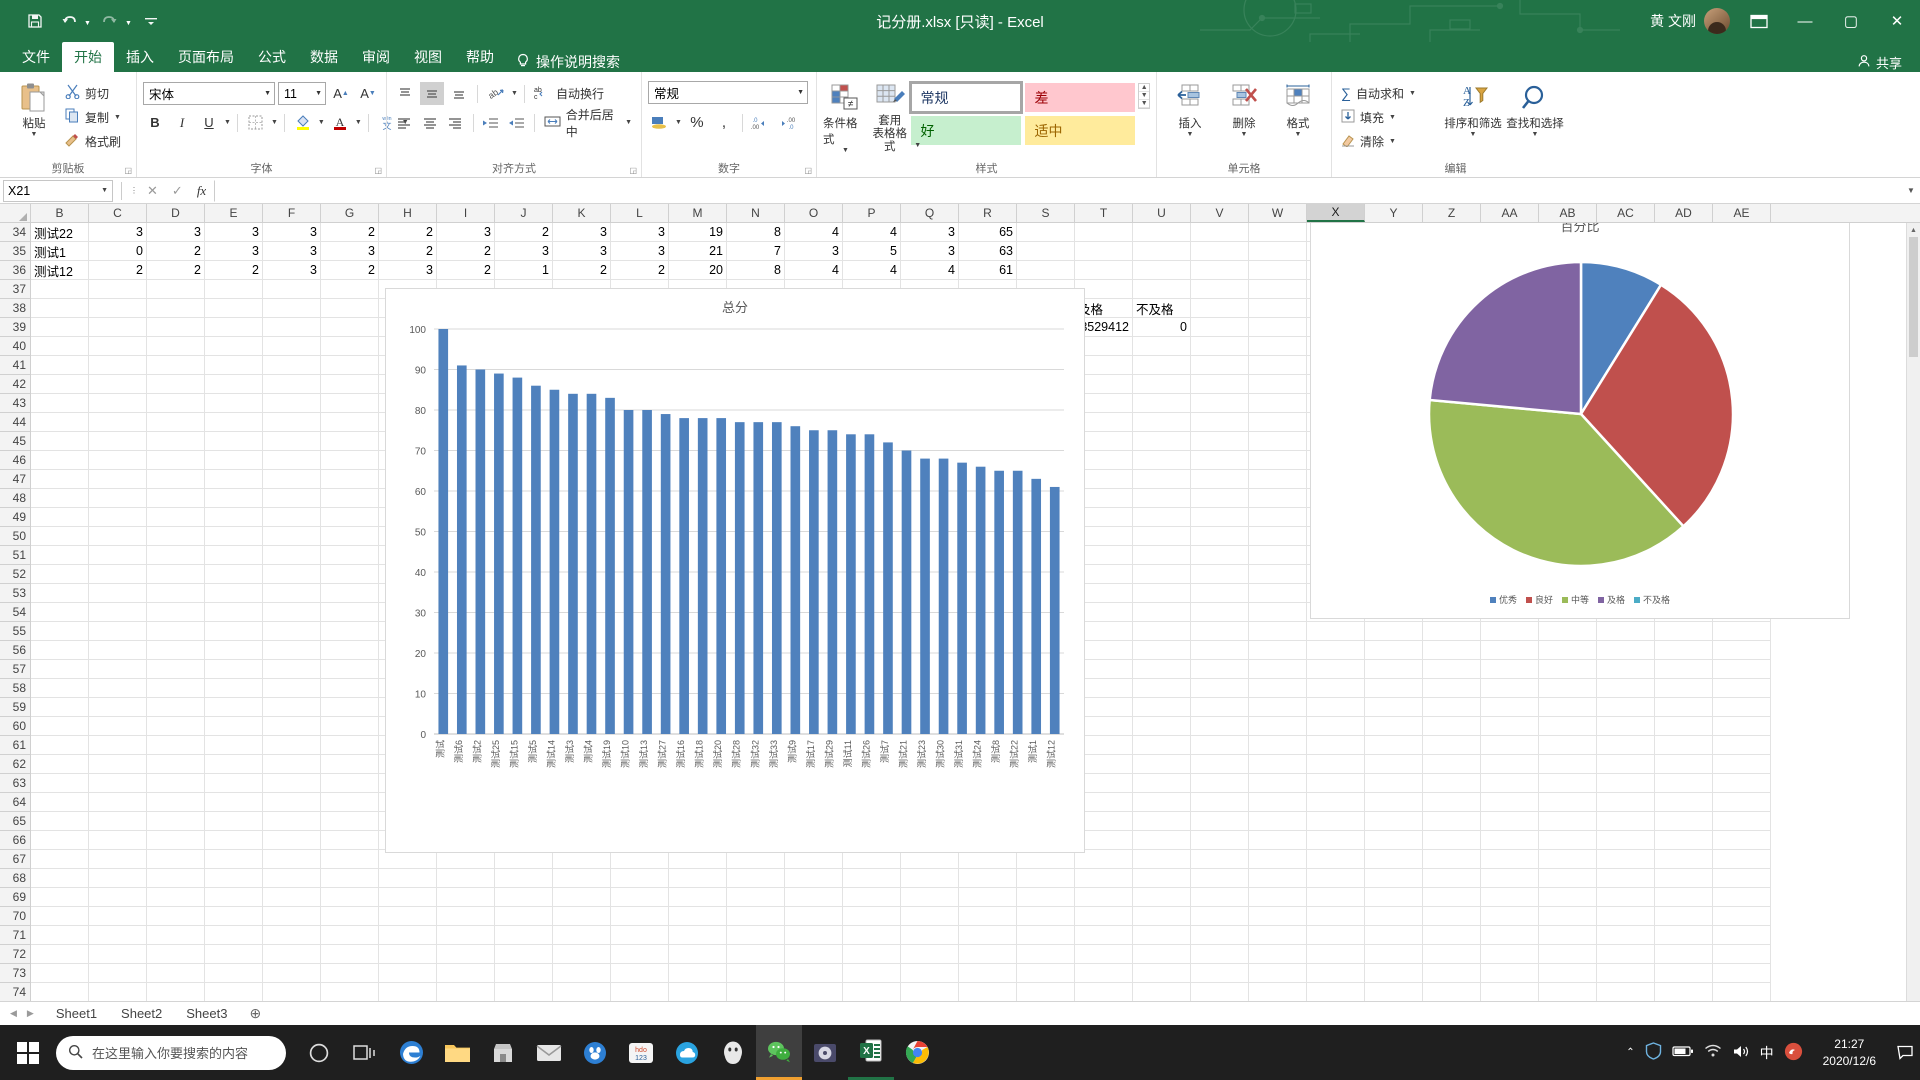 This screenshot has width=1920, height=1080. What do you see at coordinates (118, 821) in the screenshot?
I see `cell-C65` at bounding box center [118, 821].